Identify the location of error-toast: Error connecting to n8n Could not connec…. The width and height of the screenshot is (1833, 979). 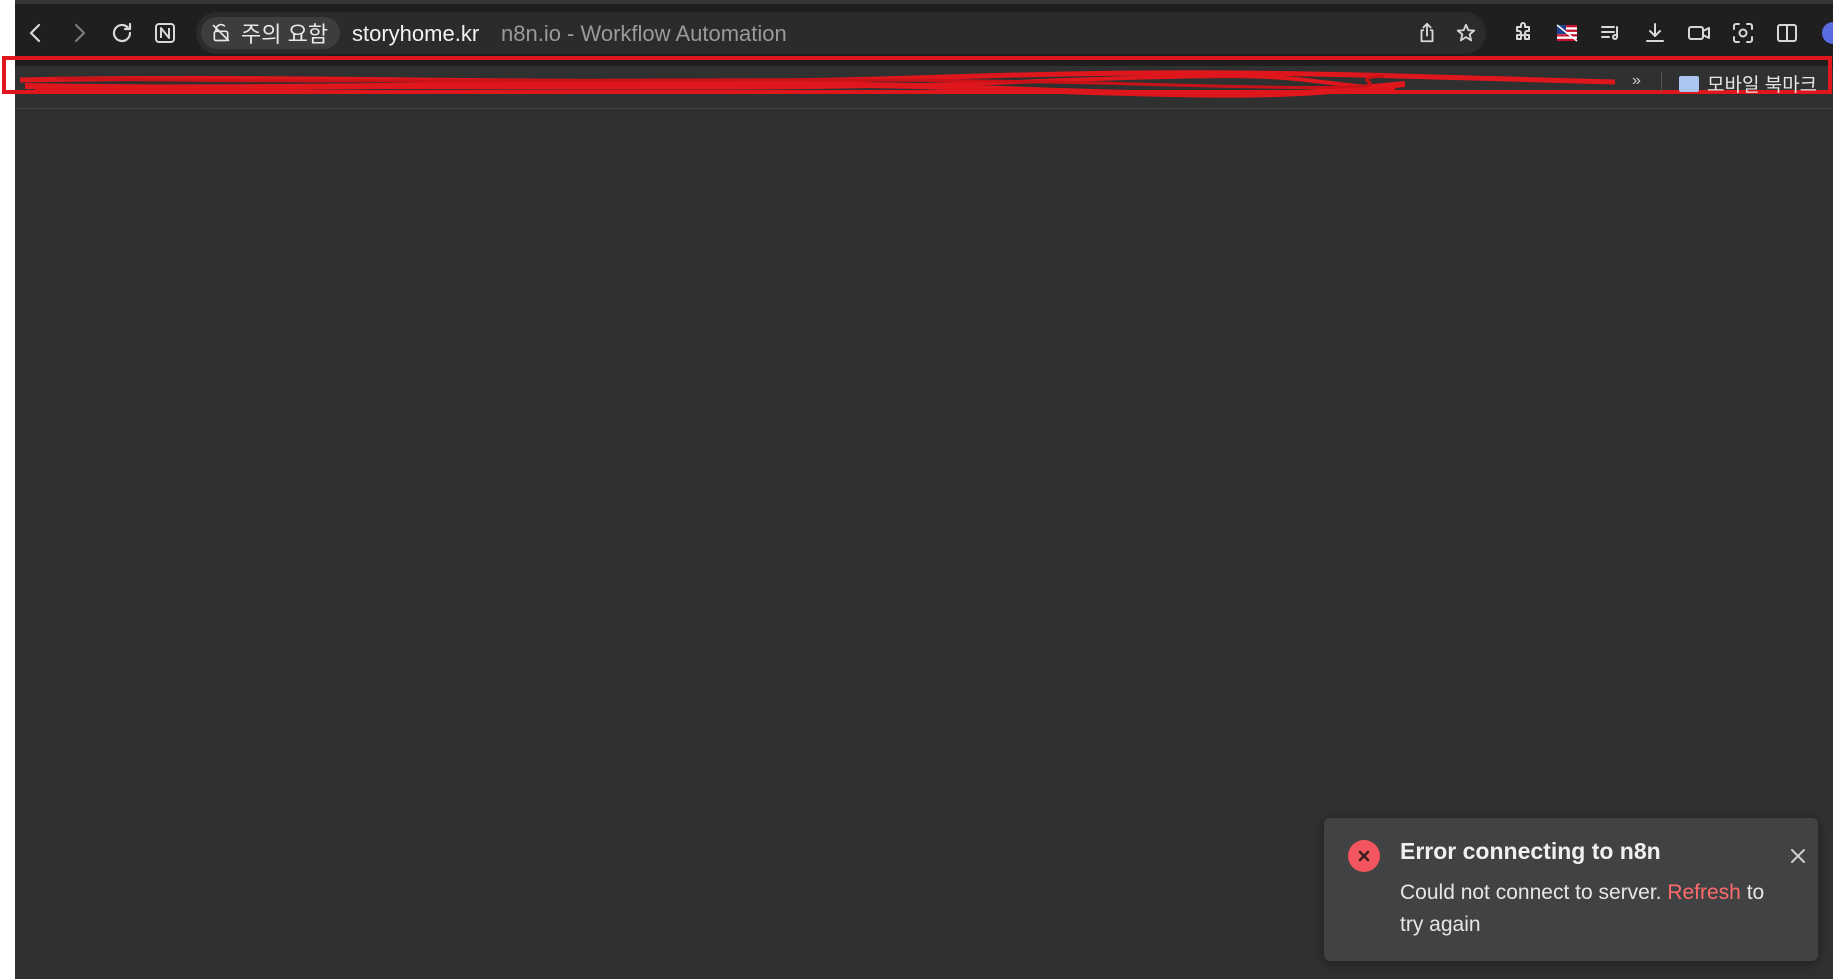
(1571, 889).